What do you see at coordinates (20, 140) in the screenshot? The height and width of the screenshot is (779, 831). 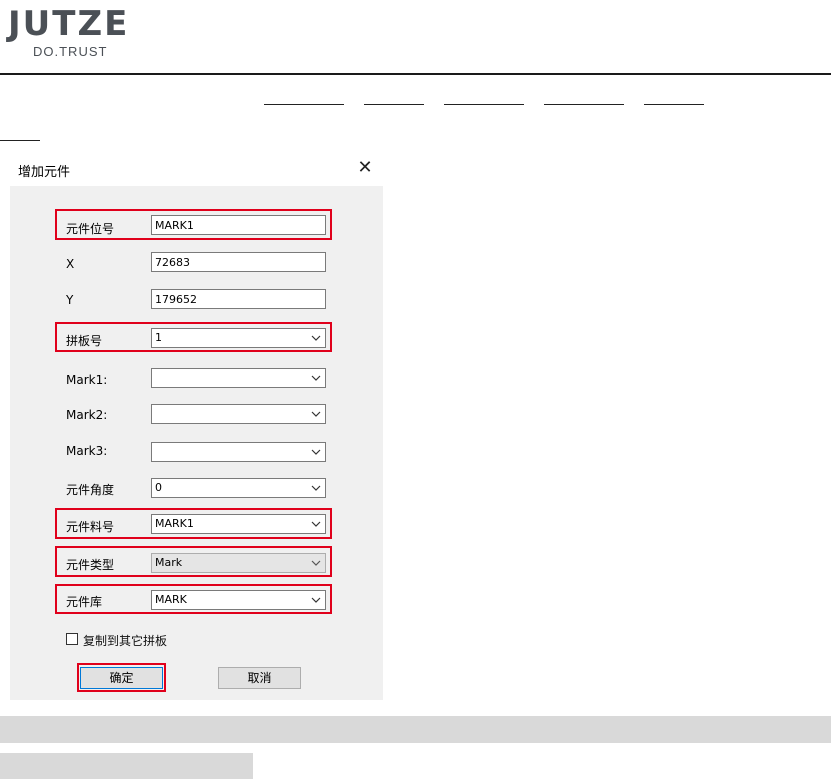 I see `short-underline` at bounding box center [20, 140].